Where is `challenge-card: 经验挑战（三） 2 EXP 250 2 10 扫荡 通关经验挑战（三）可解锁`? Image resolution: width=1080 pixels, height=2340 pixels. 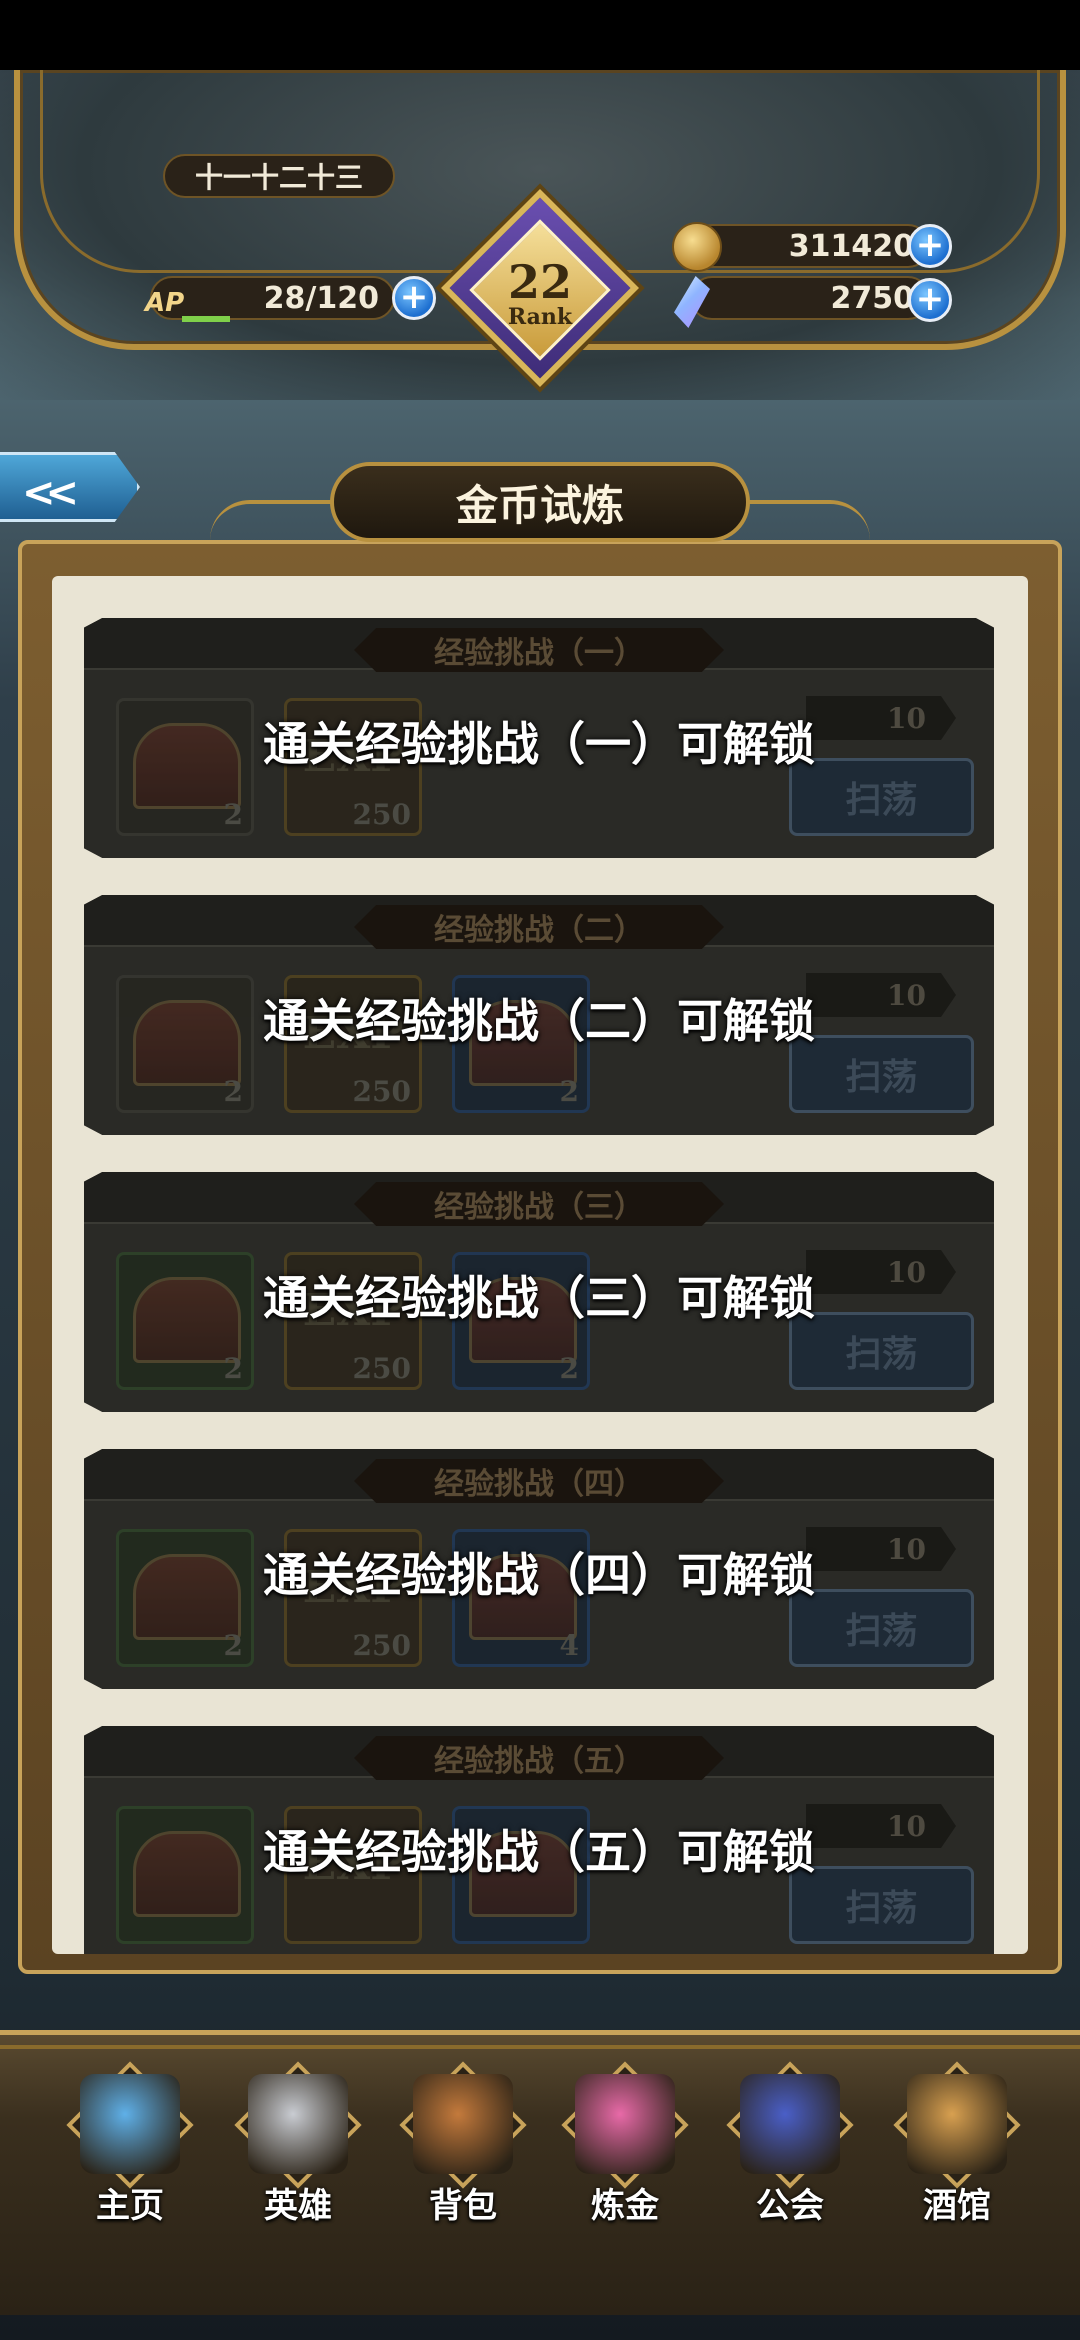
challenge-card: 经验挑战（三） 2 EXP 250 2 10 扫荡 通关经验挑战（三）可解锁 is located at coordinates (539, 1292).